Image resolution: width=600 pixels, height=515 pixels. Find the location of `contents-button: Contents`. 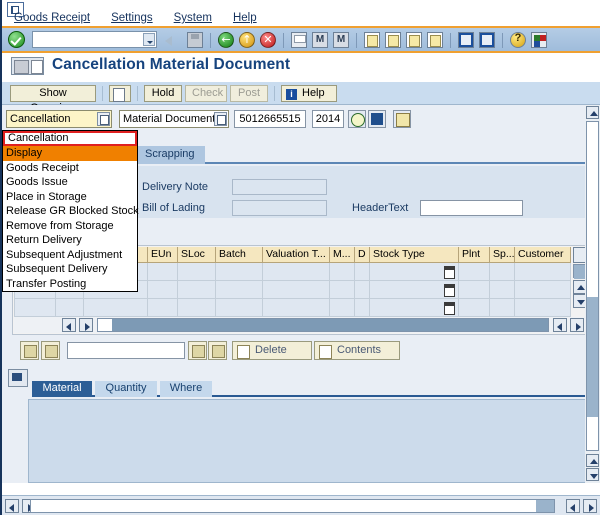

contents-button: Contents is located at coordinates (357, 350).